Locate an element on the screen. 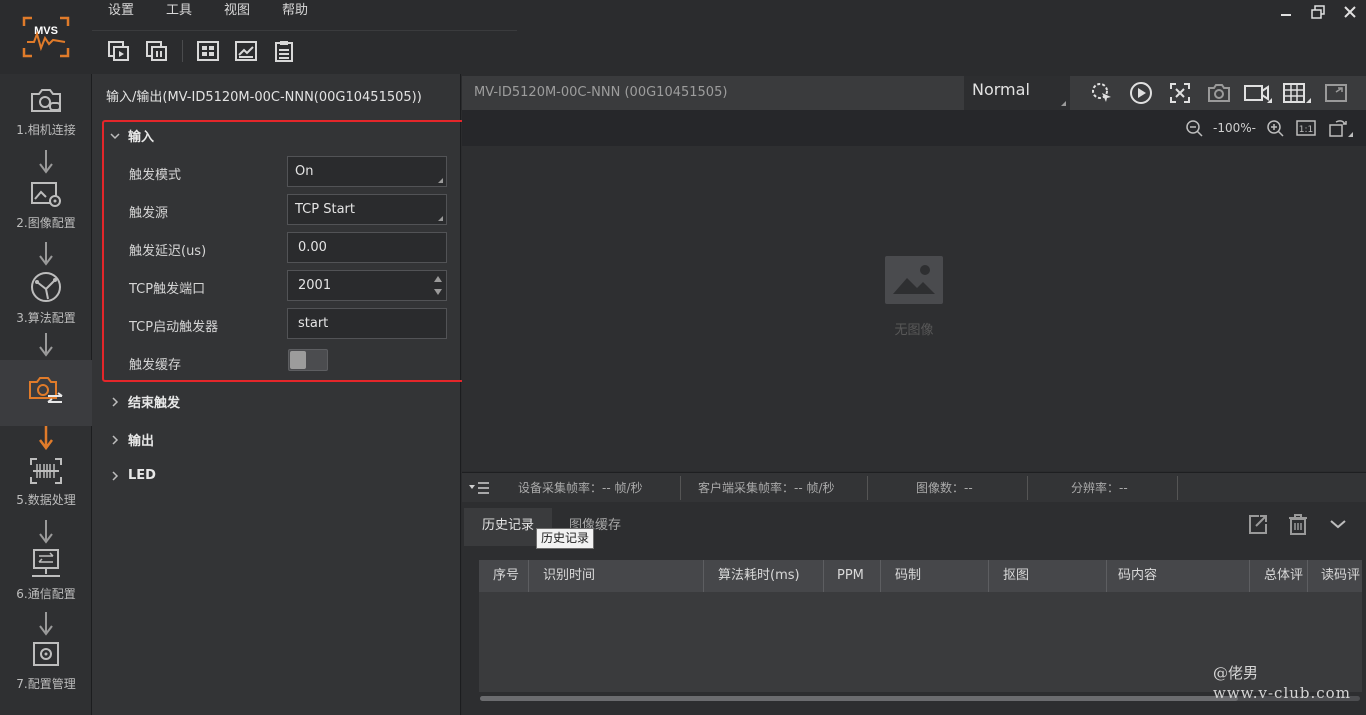  zoom-in-icon is located at coordinates (1275, 128).